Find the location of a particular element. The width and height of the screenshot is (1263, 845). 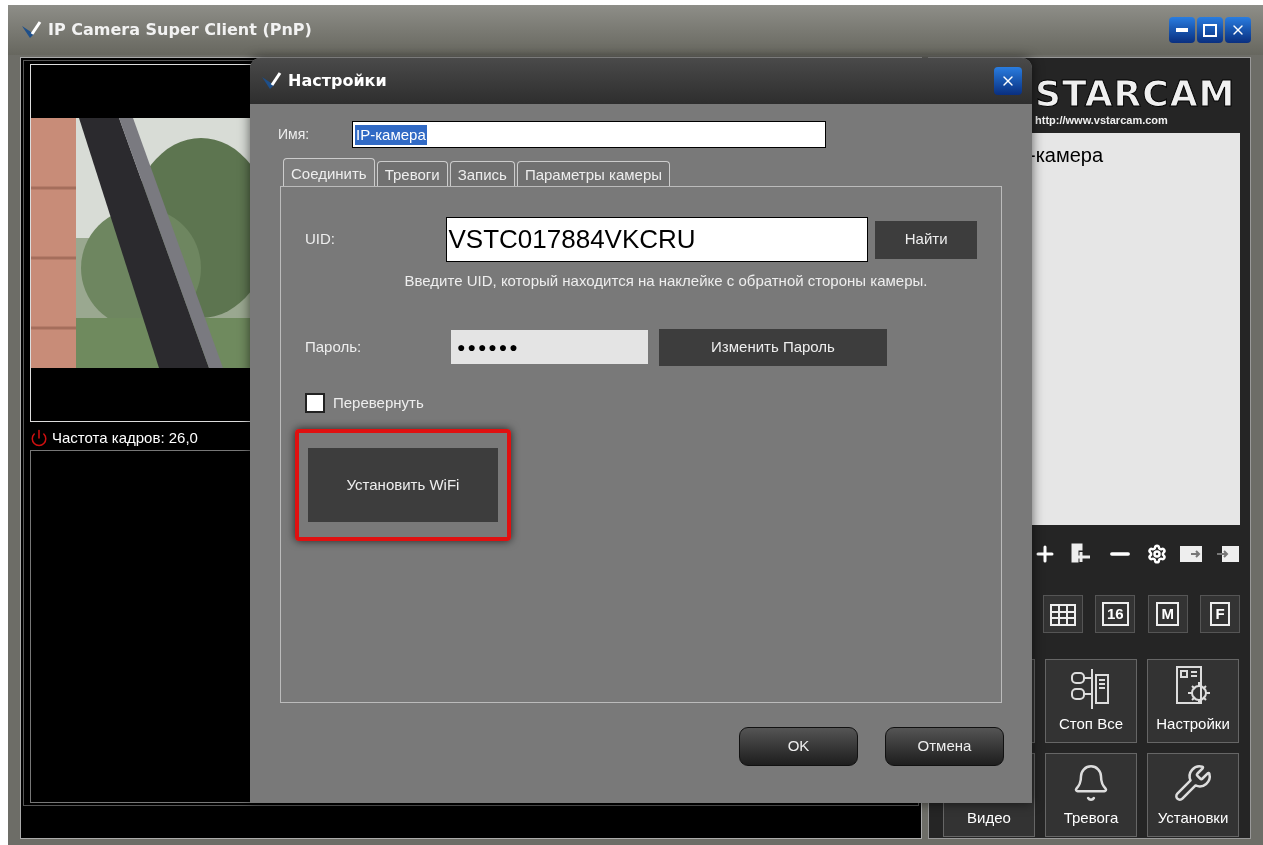

tab: Соединить is located at coordinates (329, 172).